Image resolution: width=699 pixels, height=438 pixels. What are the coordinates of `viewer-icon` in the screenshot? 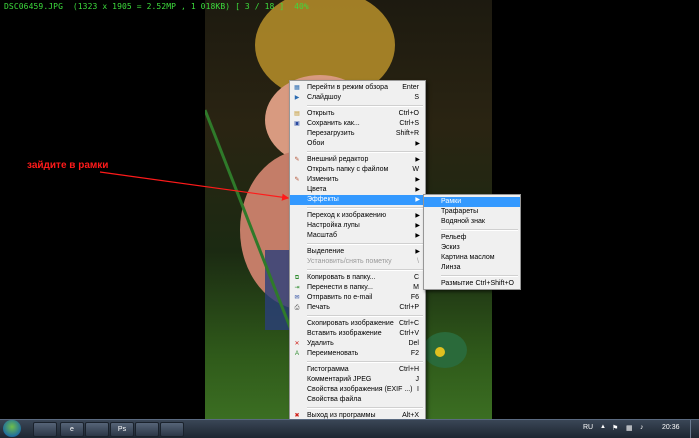 It's located at (172, 429).